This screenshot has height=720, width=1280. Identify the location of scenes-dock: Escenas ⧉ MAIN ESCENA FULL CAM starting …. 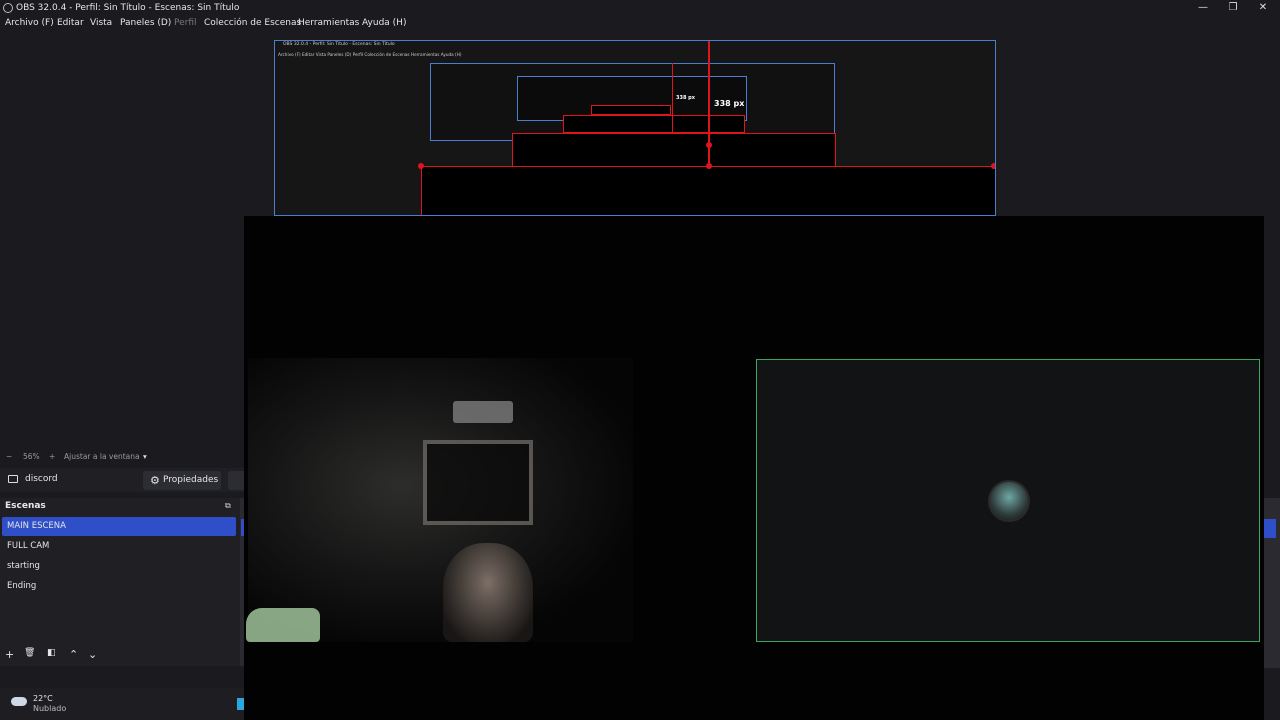
(120, 582).